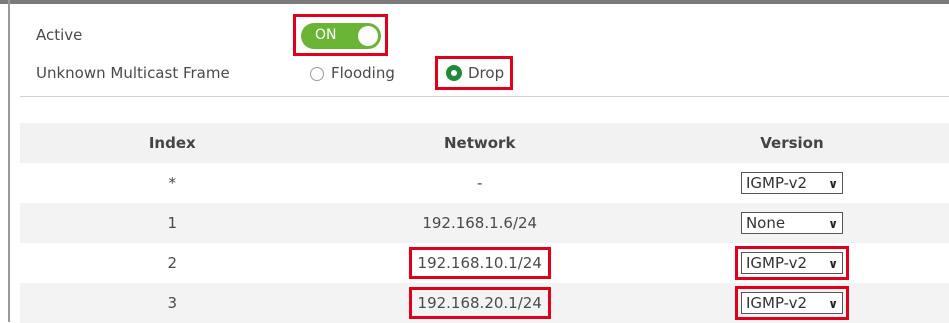 The image size is (949, 323). I want to click on network-value: 192.168.20.1/24, so click(479, 303).